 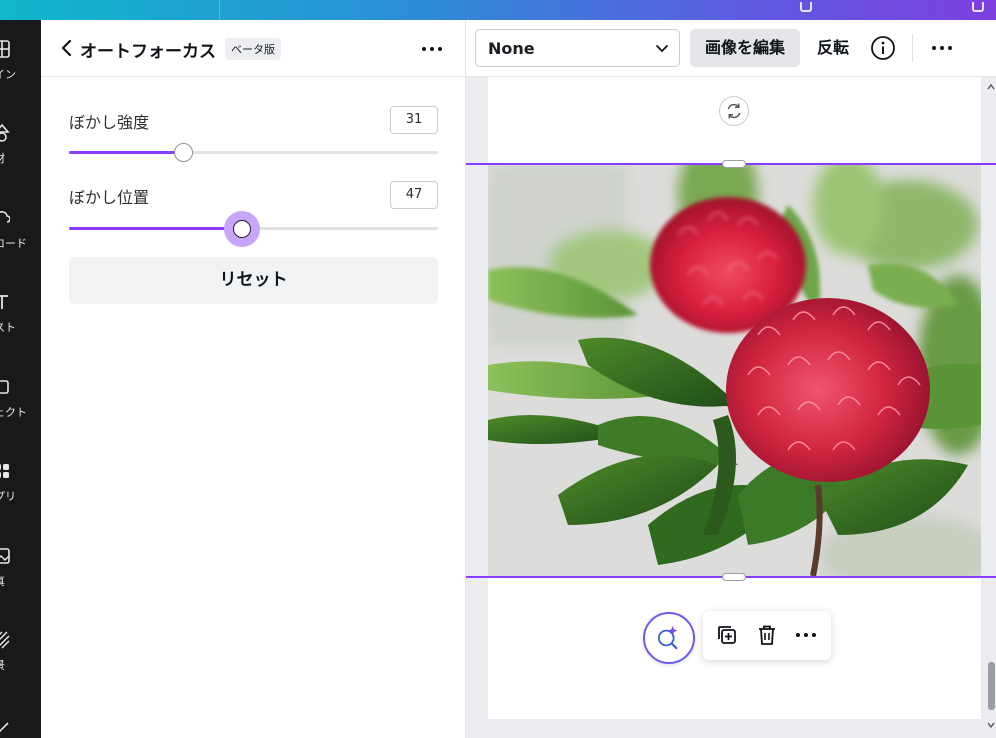 I want to click on effect-select-value: None, so click(x=511, y=48).